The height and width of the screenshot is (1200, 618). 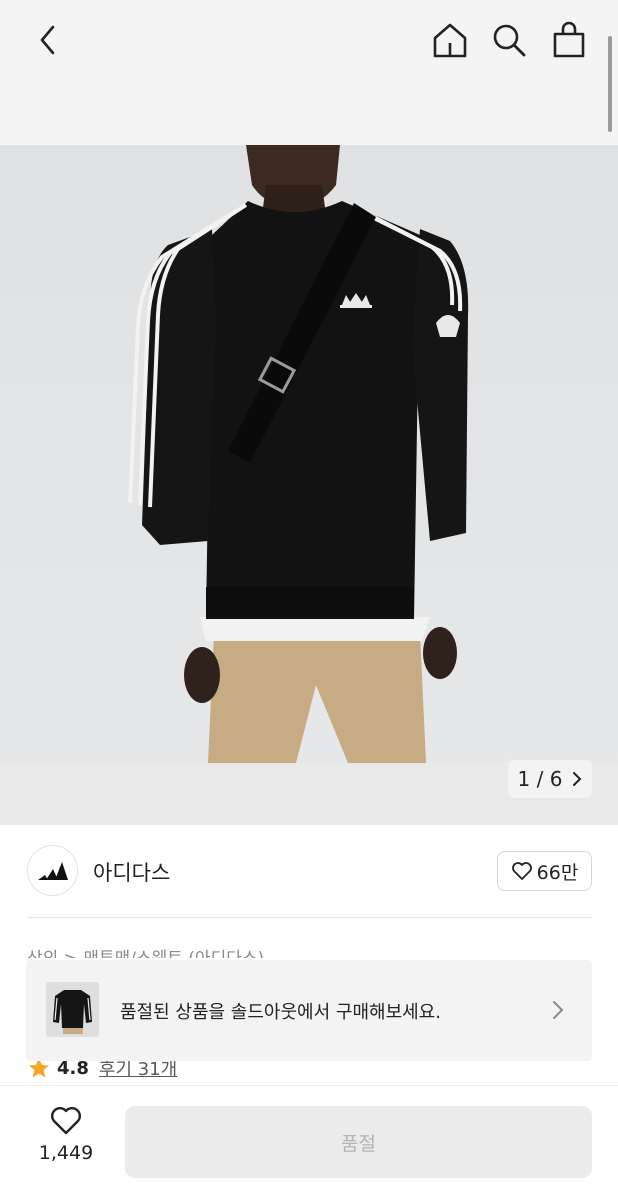 I want to click on shopping-bag-button, so click(x=569, y=40).